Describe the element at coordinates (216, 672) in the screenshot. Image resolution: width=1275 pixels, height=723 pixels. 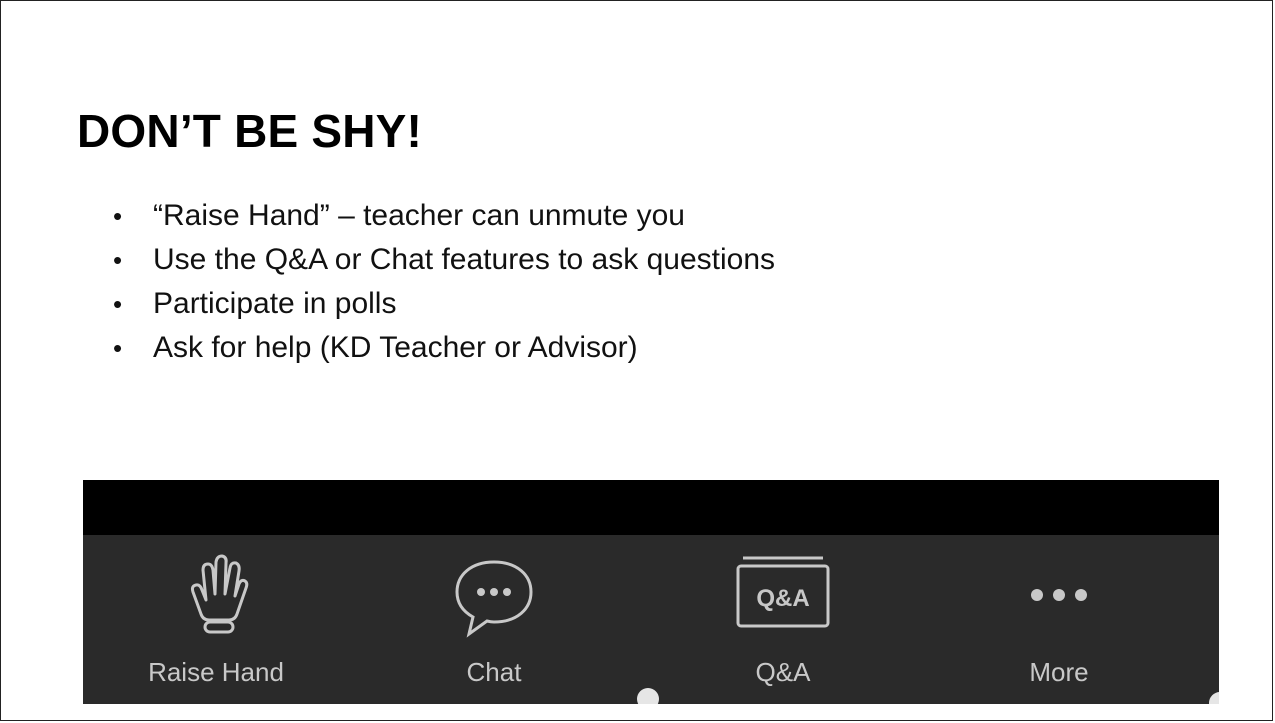
I see `raise-hand-label: Raise Hand` at that location.